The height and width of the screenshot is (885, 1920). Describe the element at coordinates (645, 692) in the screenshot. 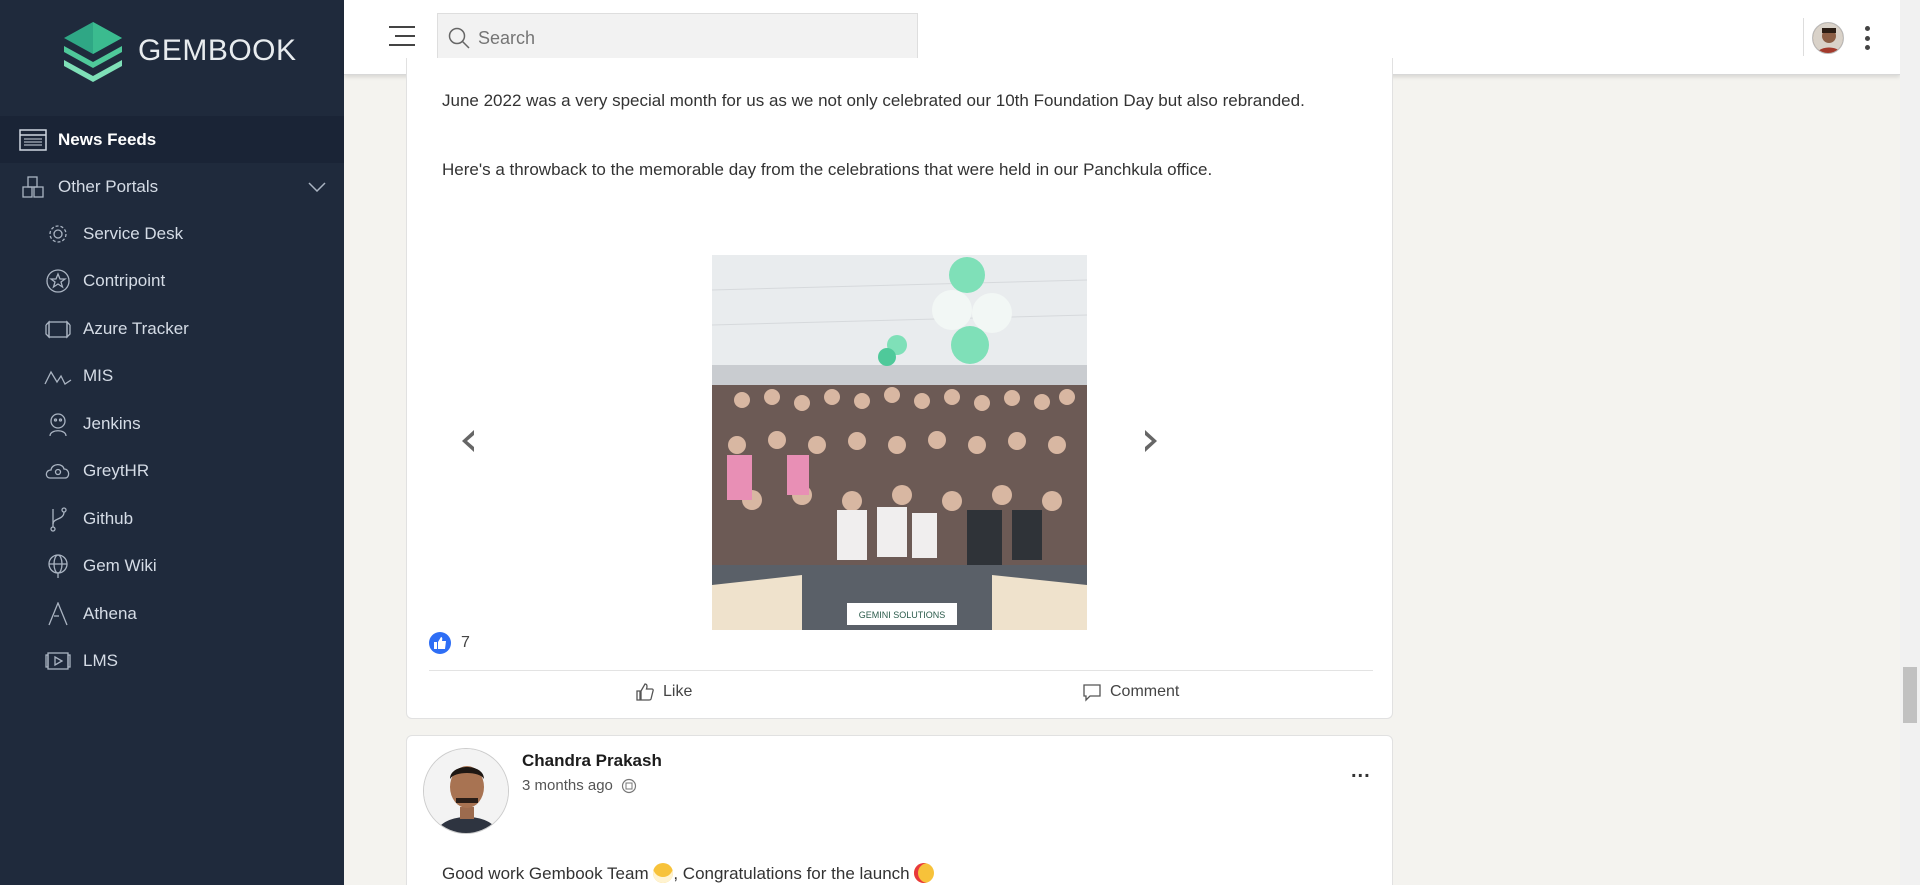

I see `thumbs-up-icon` at that location.